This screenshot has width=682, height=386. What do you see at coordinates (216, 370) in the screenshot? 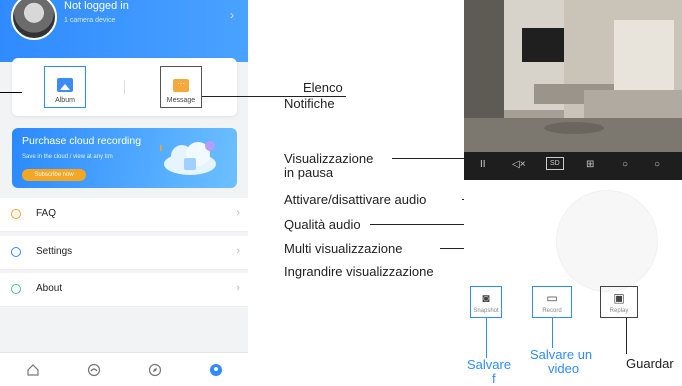
I see `profile-icon` at bounding box center [216, 370].